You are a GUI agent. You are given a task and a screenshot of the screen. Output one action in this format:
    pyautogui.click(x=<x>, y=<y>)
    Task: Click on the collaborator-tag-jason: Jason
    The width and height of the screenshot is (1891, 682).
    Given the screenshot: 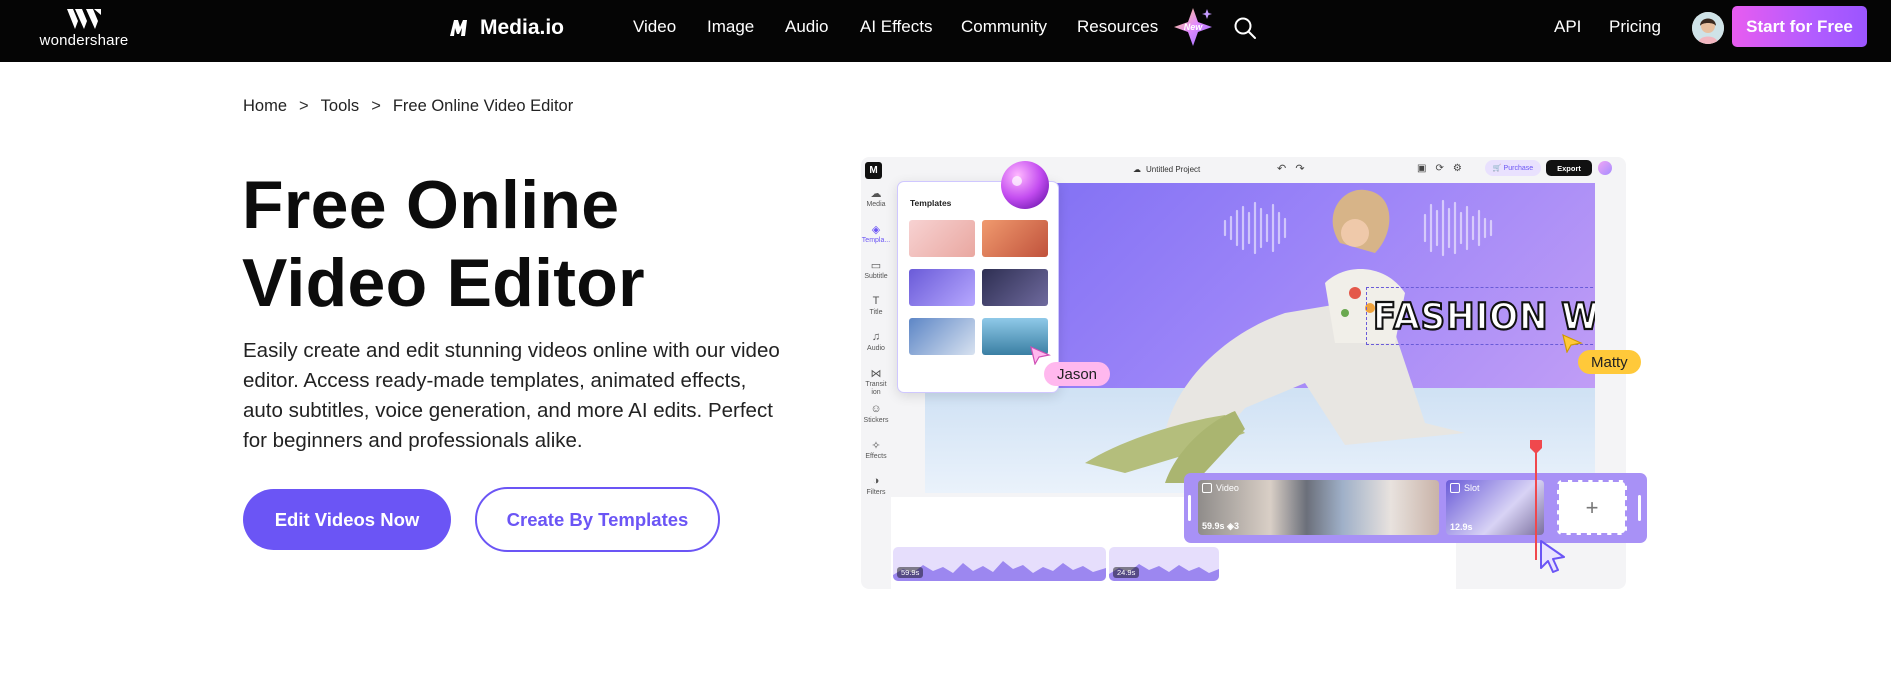 What is the action you would take?
    pyautogui.click(x=1077, y=374)
    